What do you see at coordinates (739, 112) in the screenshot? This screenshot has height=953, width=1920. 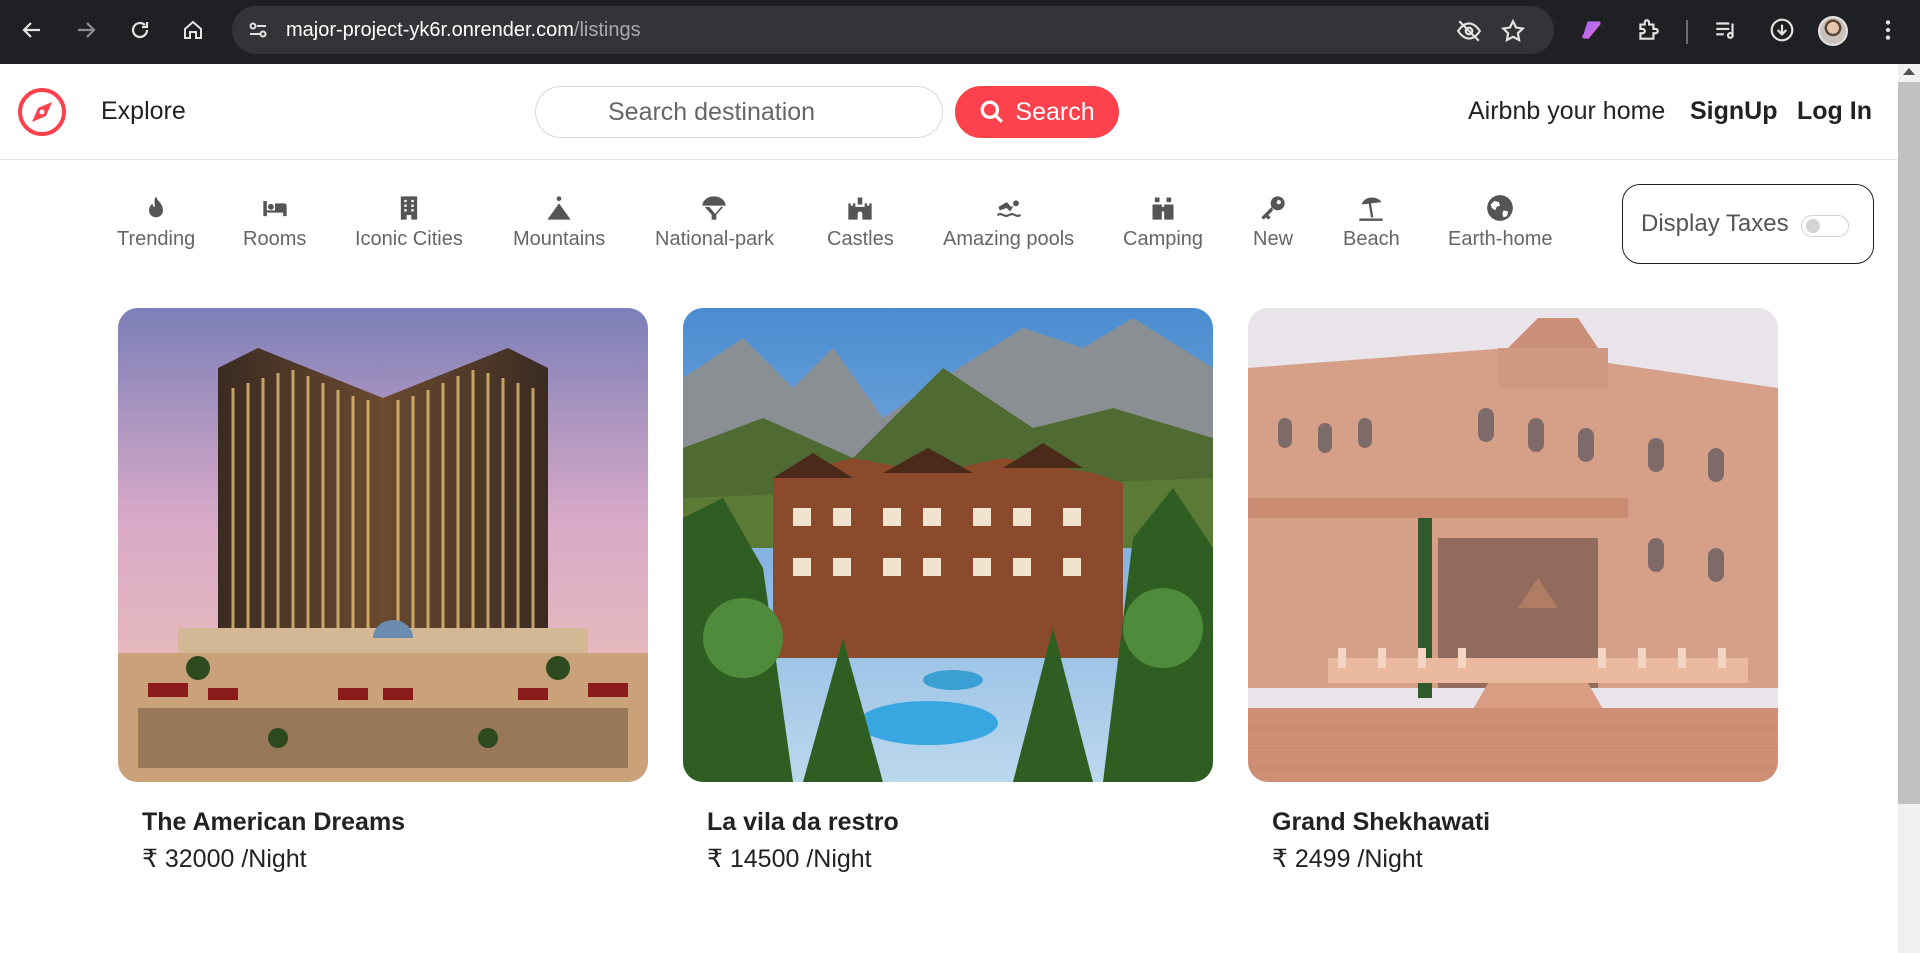 I see `search-destination-input` at bounding box center [739, 112].